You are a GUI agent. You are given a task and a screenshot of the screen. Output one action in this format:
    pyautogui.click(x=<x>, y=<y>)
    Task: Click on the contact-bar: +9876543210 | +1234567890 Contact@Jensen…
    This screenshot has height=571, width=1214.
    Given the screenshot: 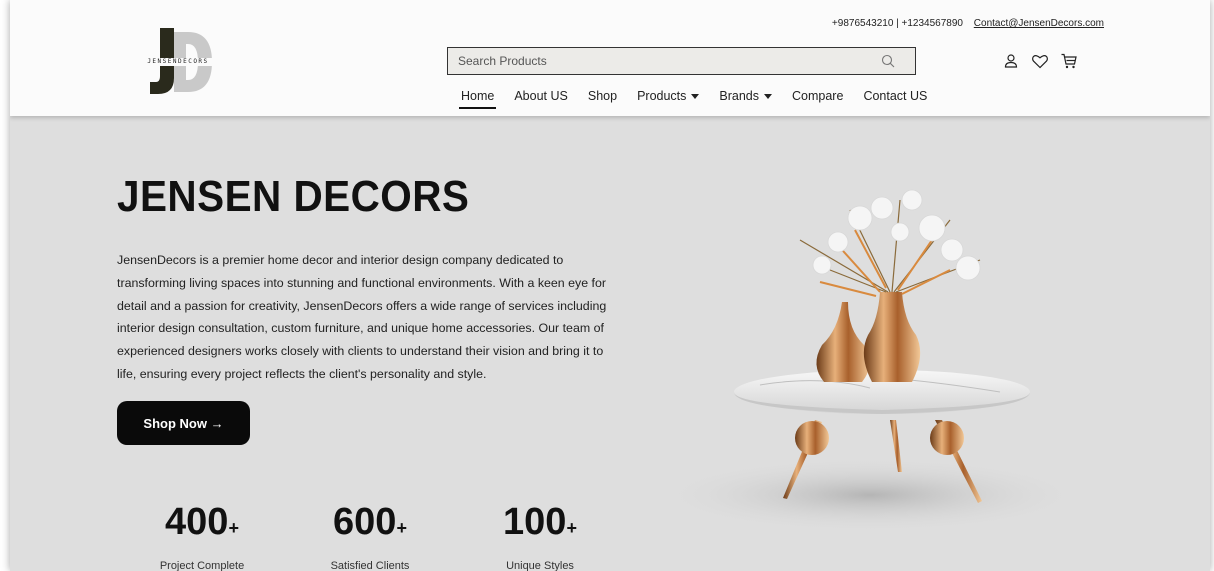 What is the action you would take?
    pyautogui.click(x=968, y=23)
    